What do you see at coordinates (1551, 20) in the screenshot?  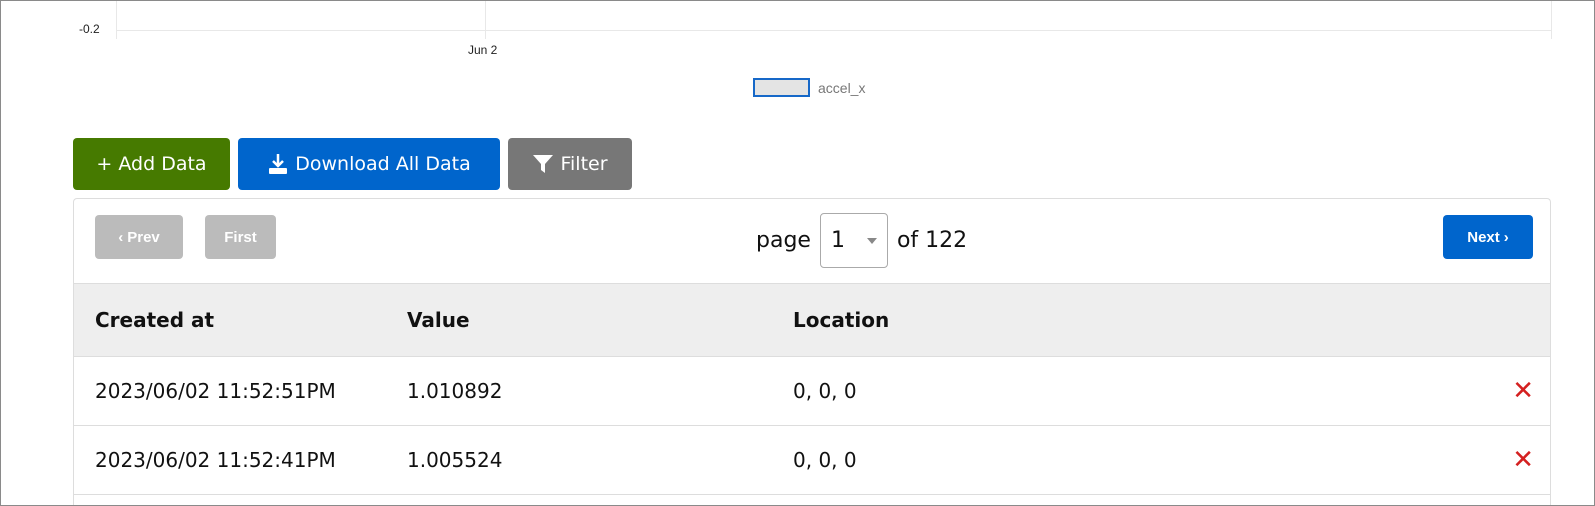 I see `chart-right-edge` at bounding box center [1551, 20].